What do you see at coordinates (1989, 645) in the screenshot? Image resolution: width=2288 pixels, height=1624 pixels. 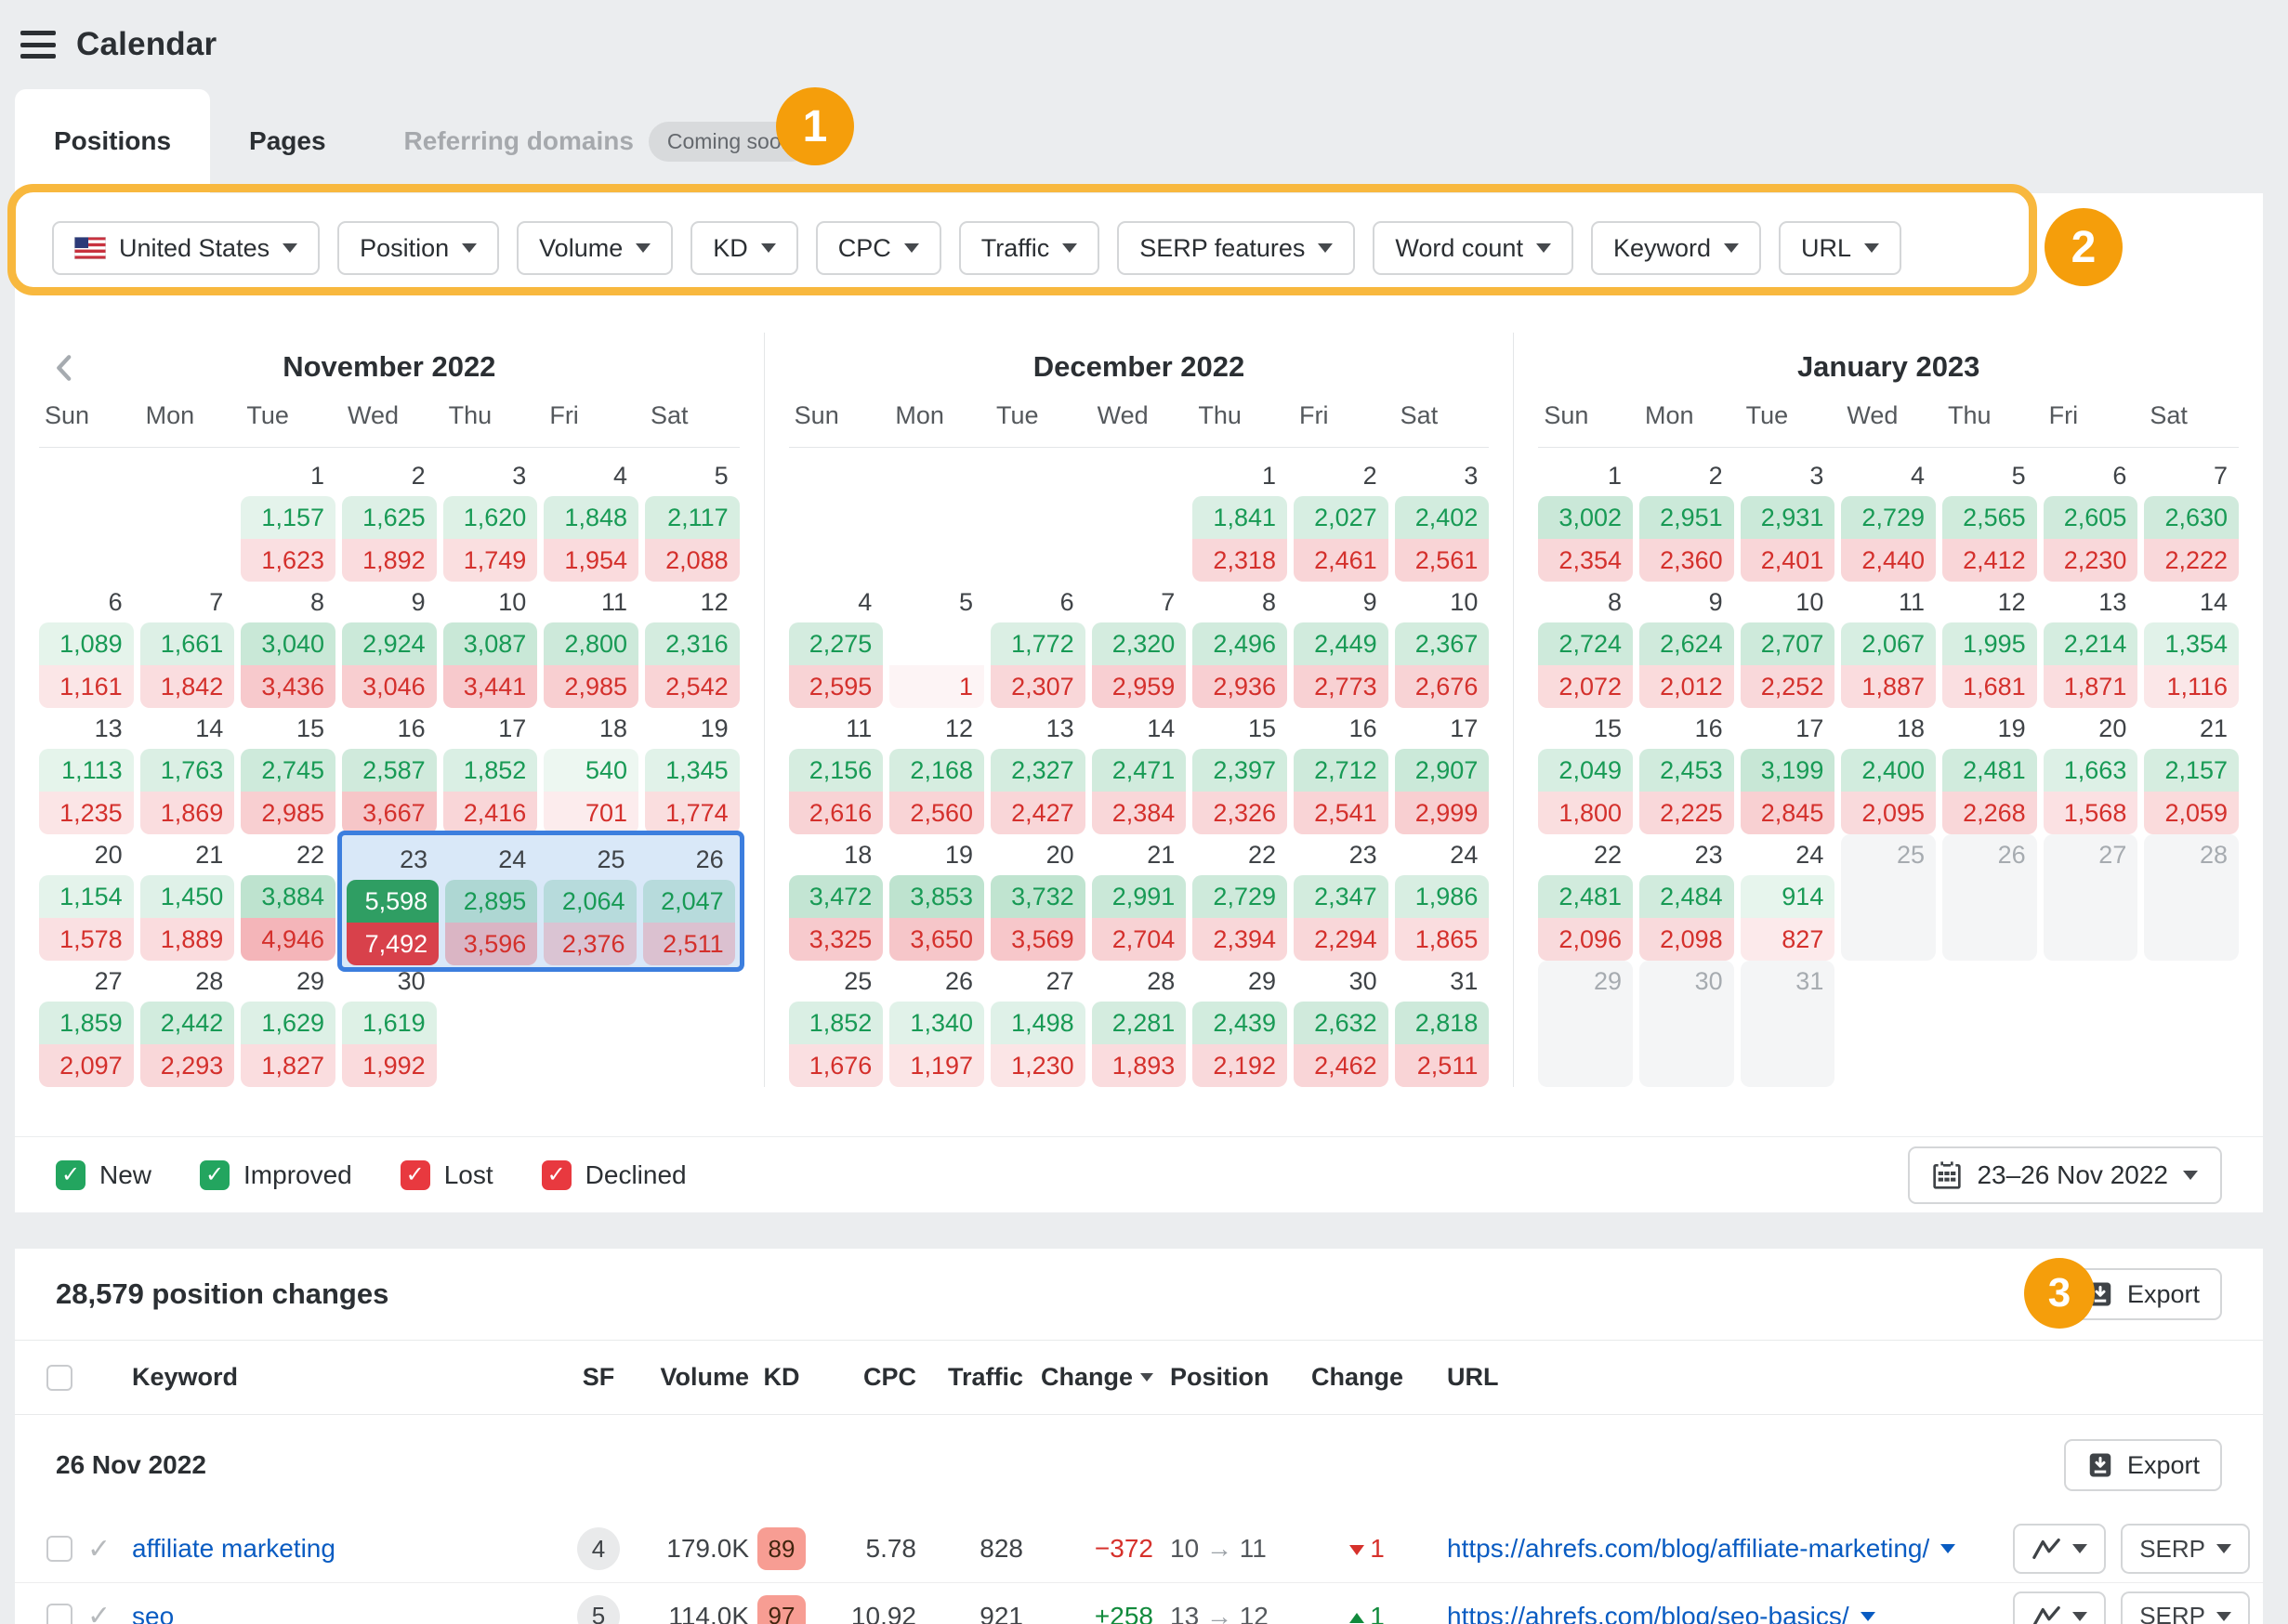 I see `day-cell: 12 1,995 1,681` at bounding box center [1989, 645].